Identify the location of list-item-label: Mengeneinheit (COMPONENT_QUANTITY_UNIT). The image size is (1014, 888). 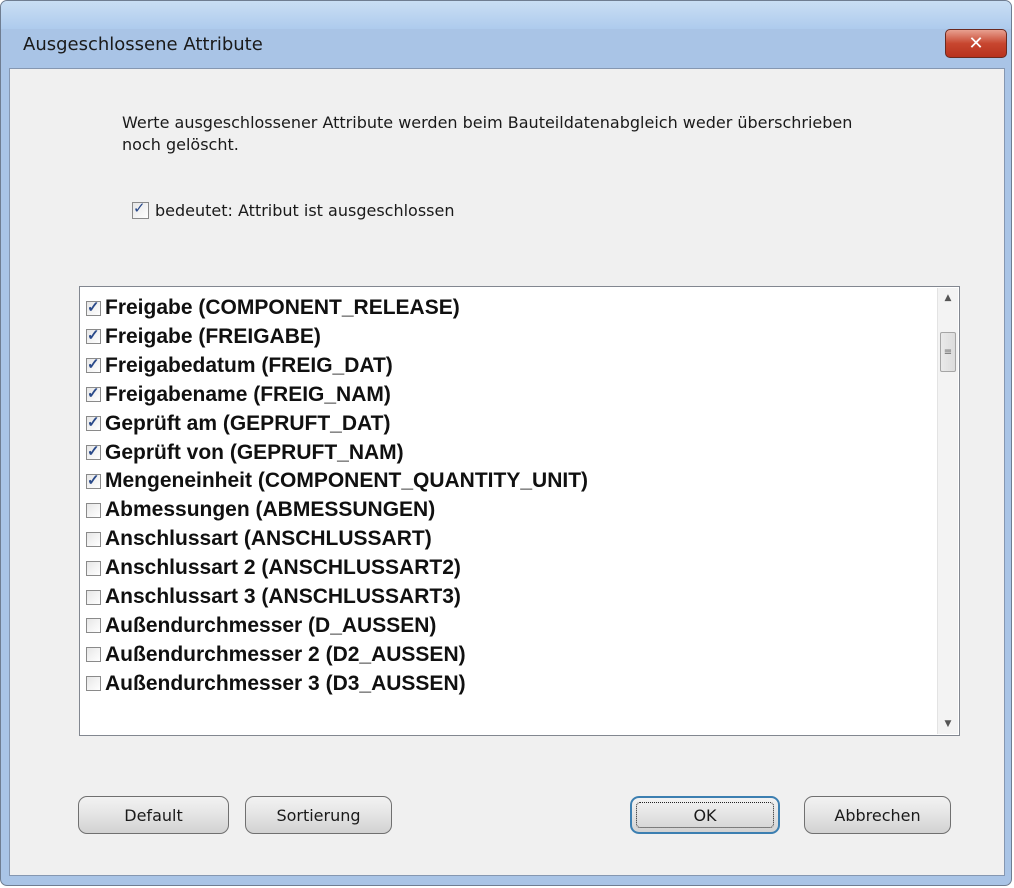
(347, 481).